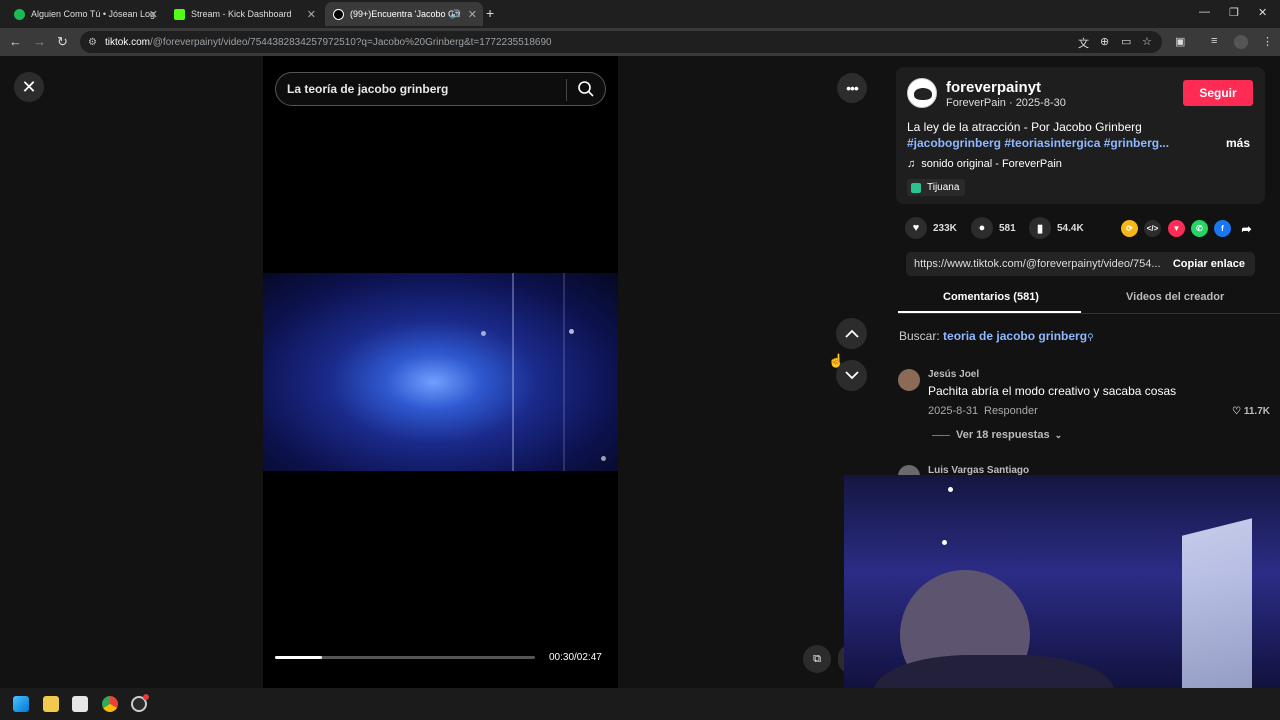 The width and height of the screenshot is (1280, 720). I want to click on music-note-icon: ♫, so click(911, 164).